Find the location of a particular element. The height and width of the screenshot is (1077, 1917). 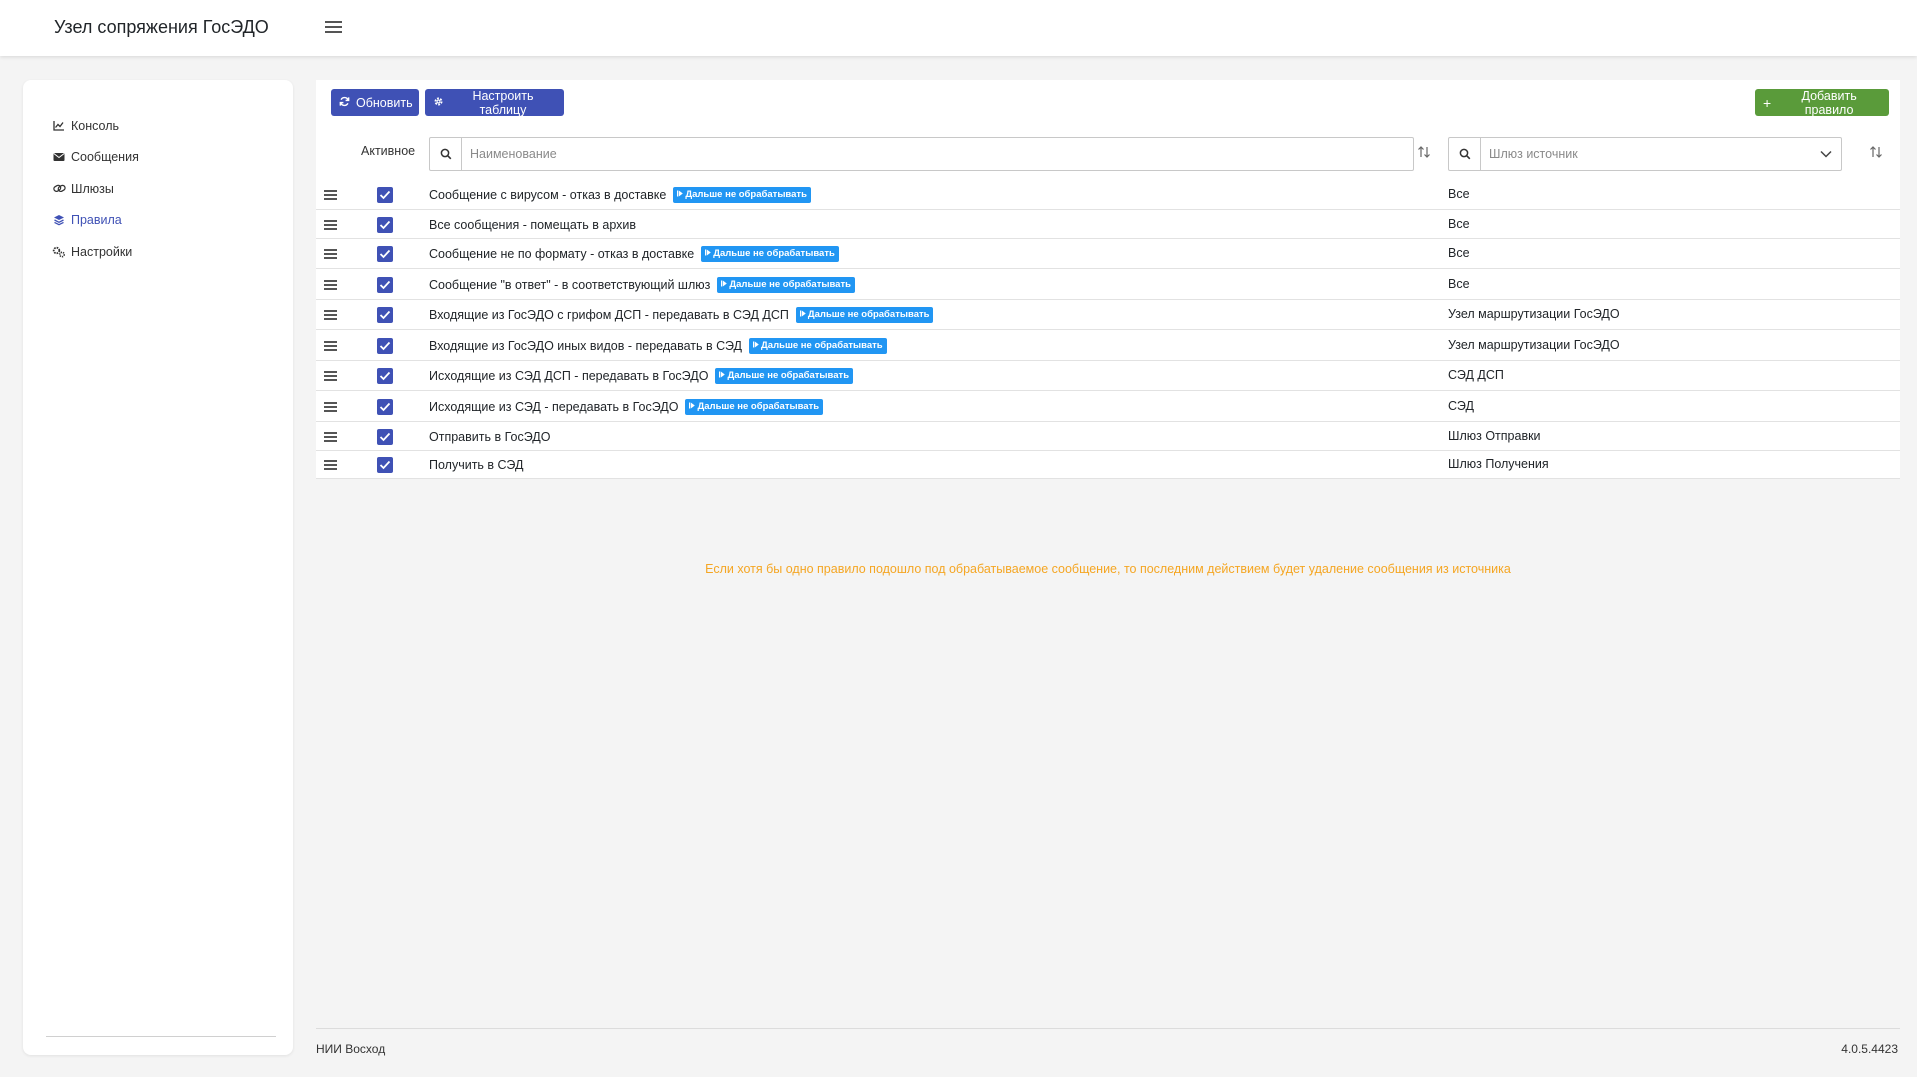

rule-gateway: Шлюз Получения is located at coordinates (1498, 464).